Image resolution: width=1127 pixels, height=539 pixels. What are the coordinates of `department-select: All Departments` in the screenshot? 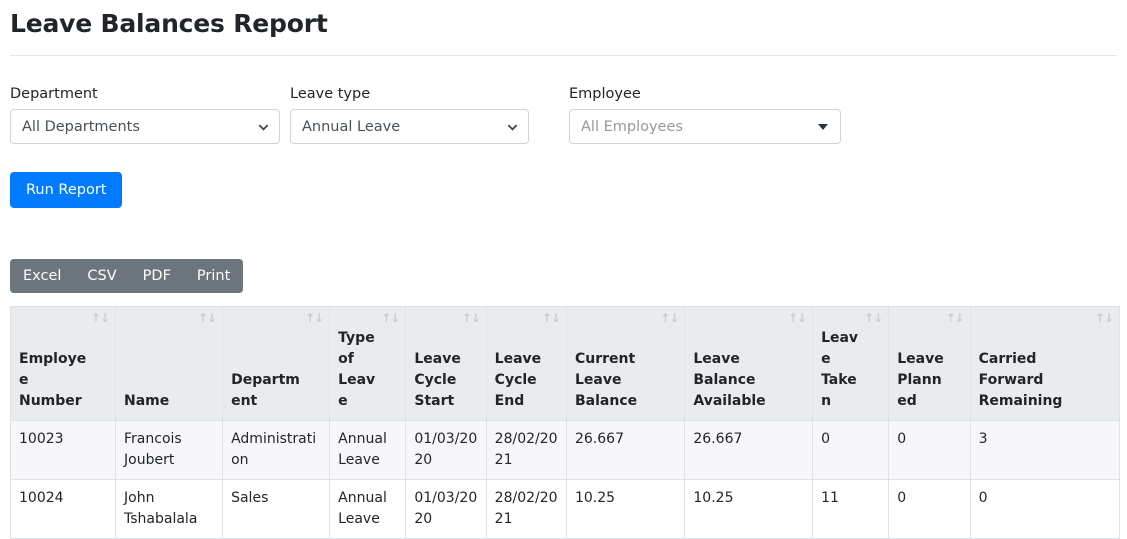 It's located at (145, 126).